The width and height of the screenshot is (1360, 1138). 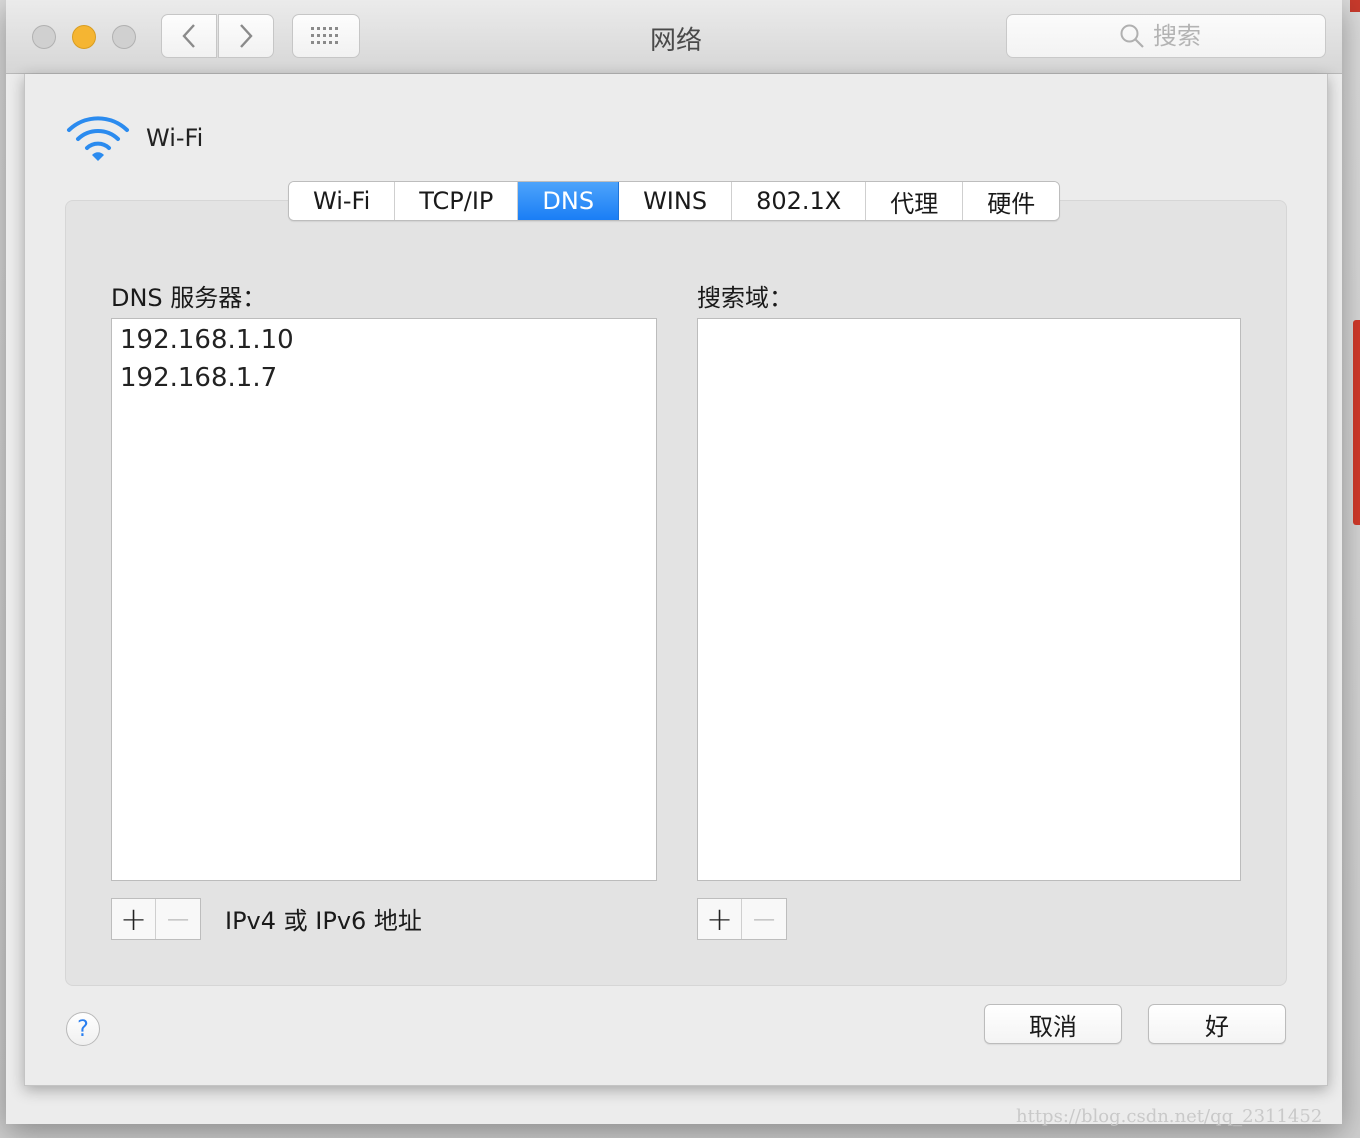 I want to click on dns-address-hint: IPv4 或 IPv6 地址, so click(x=323, y=921).